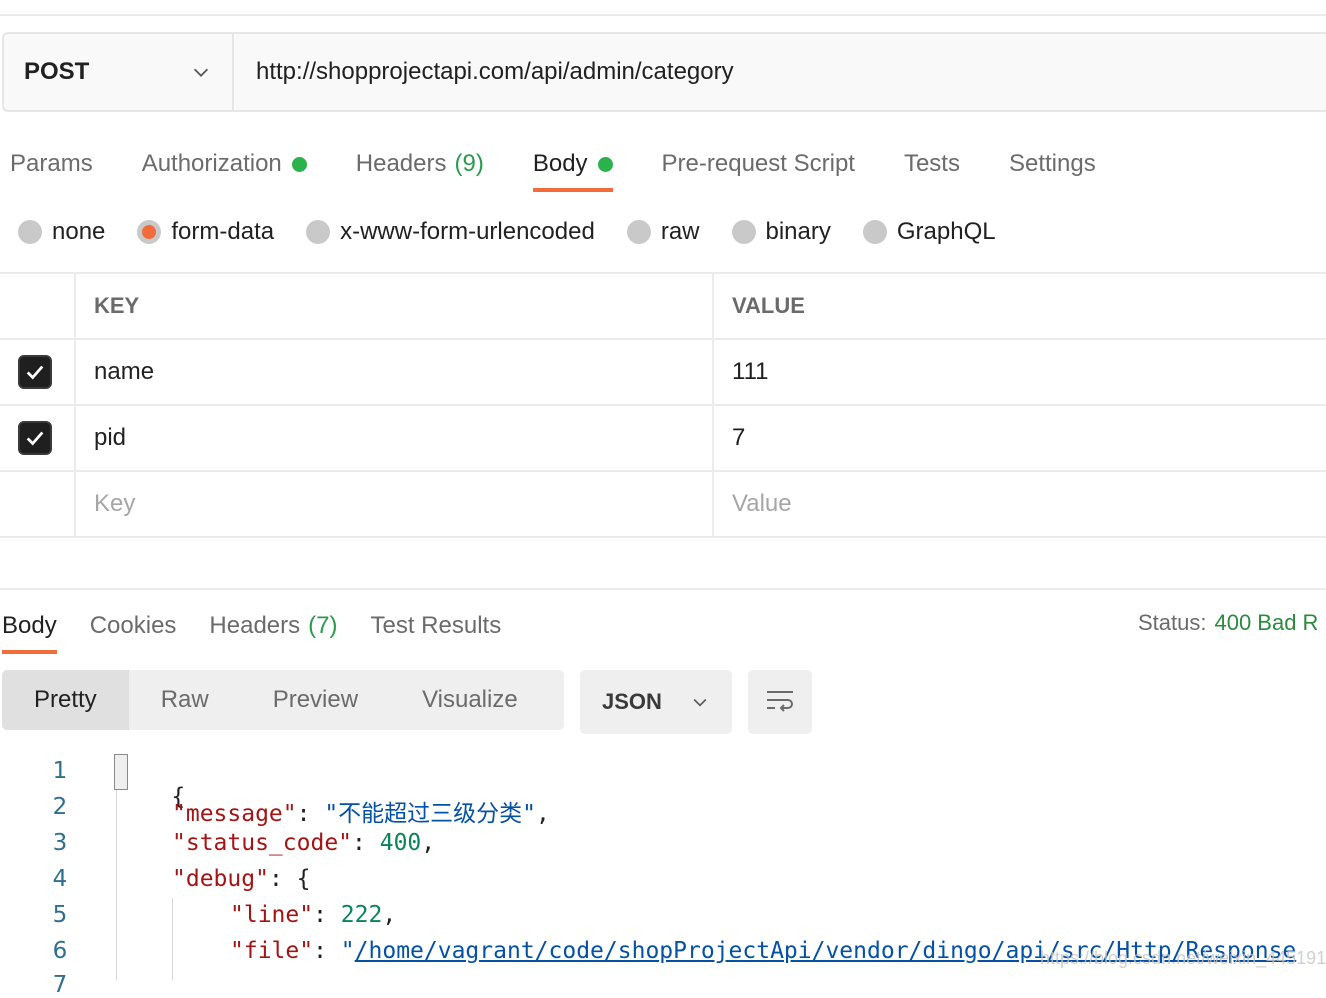 The image size is (1326, 998). What do you see at coordinates (255, 625) in the screenshot?
I see `tab-label: Headers` at bounding box center [255, 625].